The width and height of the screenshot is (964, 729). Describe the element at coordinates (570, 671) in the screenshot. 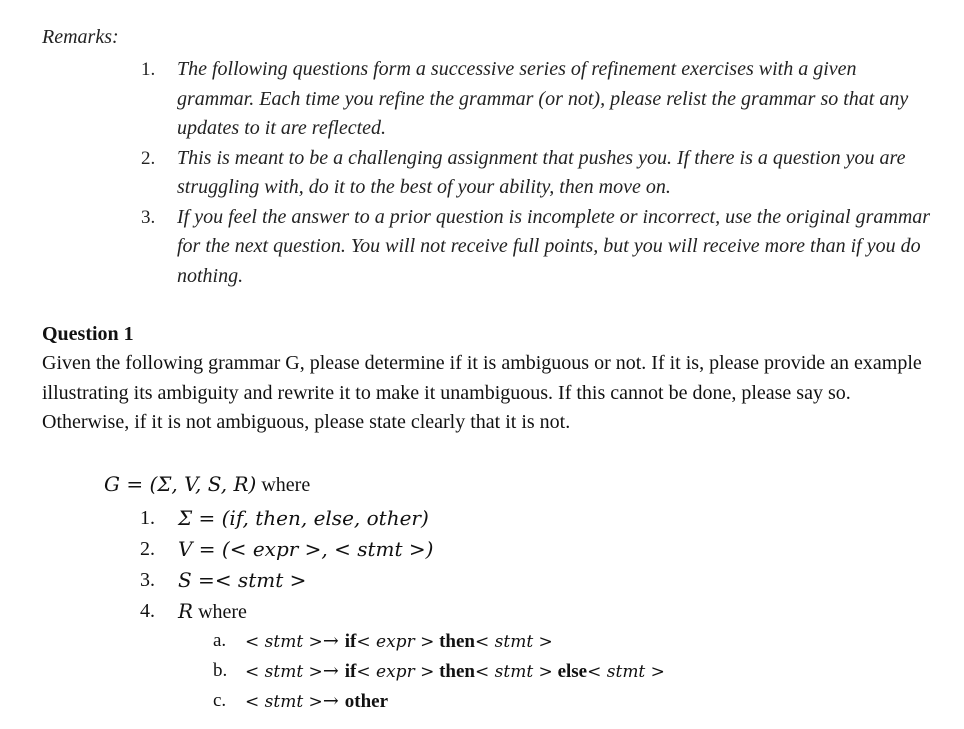

I see `terminal-keyword: else` at that location.